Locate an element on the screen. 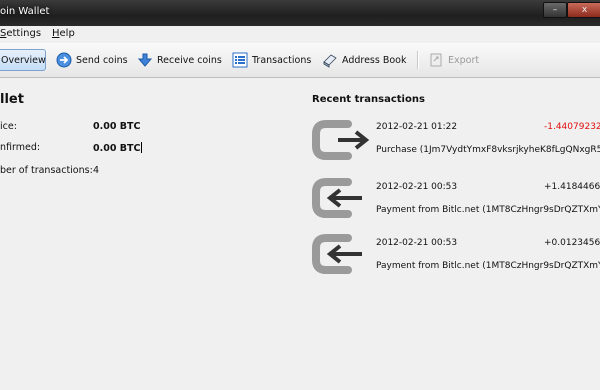  address-book-icon is located at coordinates (330, 61).